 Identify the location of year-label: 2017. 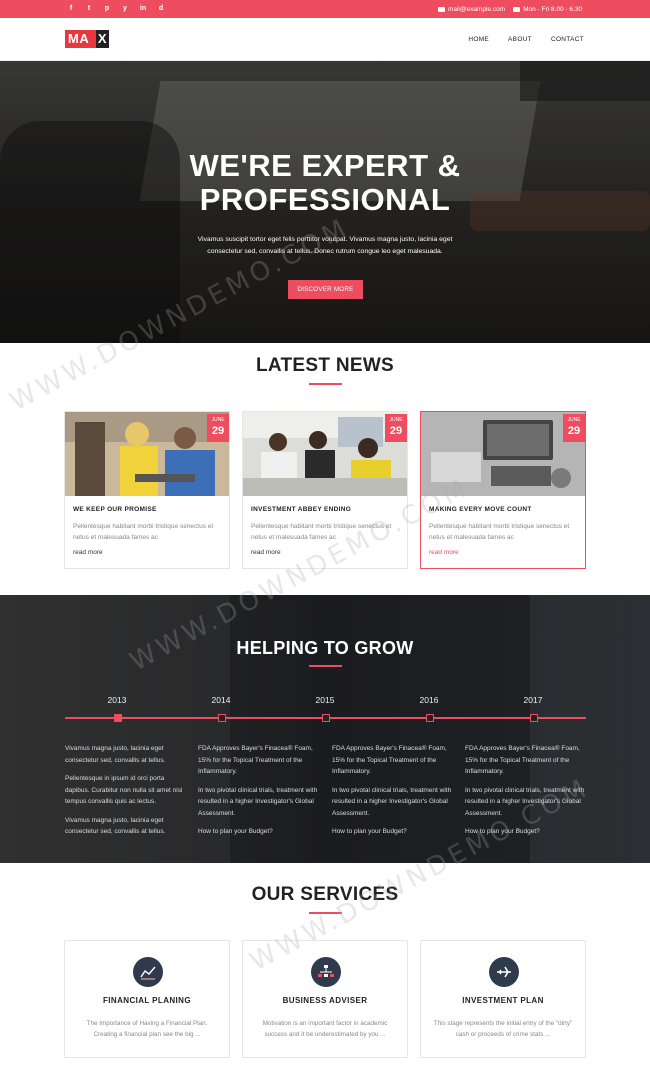
(533, 700).